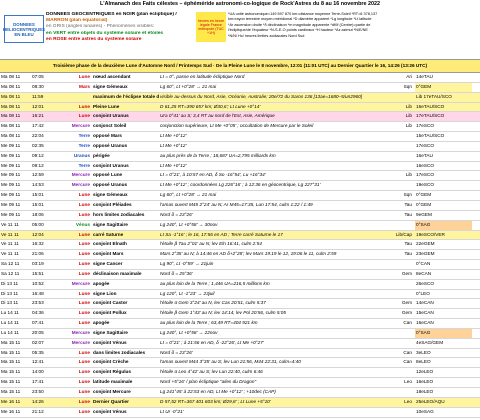  Describe the element at coordinates (38, 362) in the screenshot. I see `event-time: 12:41` at that location.